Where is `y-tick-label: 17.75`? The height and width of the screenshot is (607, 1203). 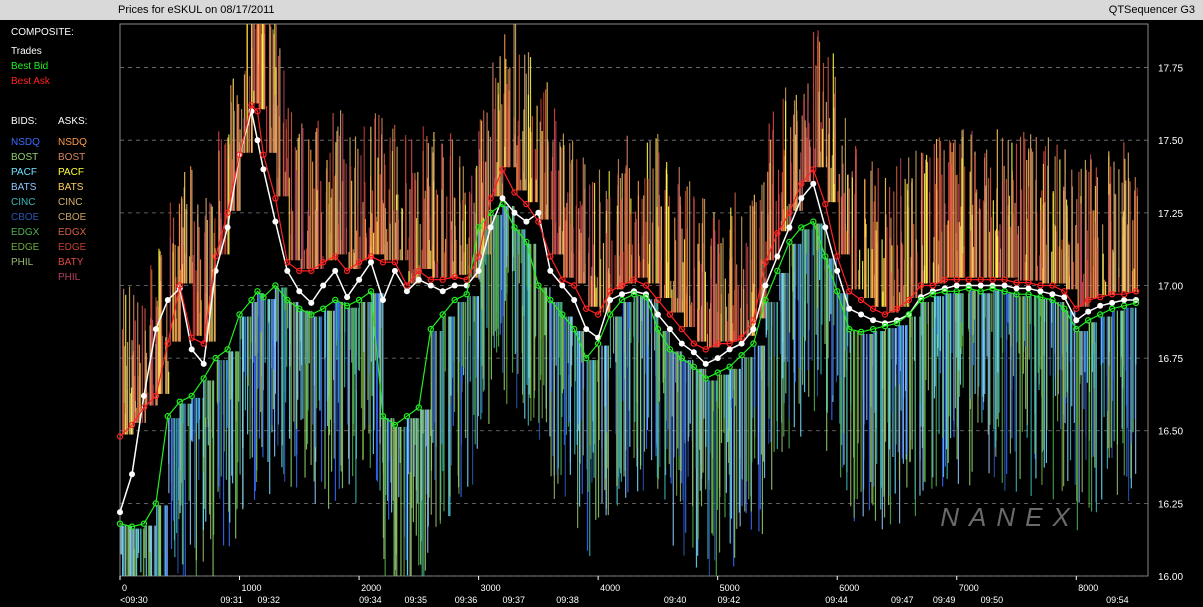
y-tick-label: 17.75 is located at coordinates (1170, 69).